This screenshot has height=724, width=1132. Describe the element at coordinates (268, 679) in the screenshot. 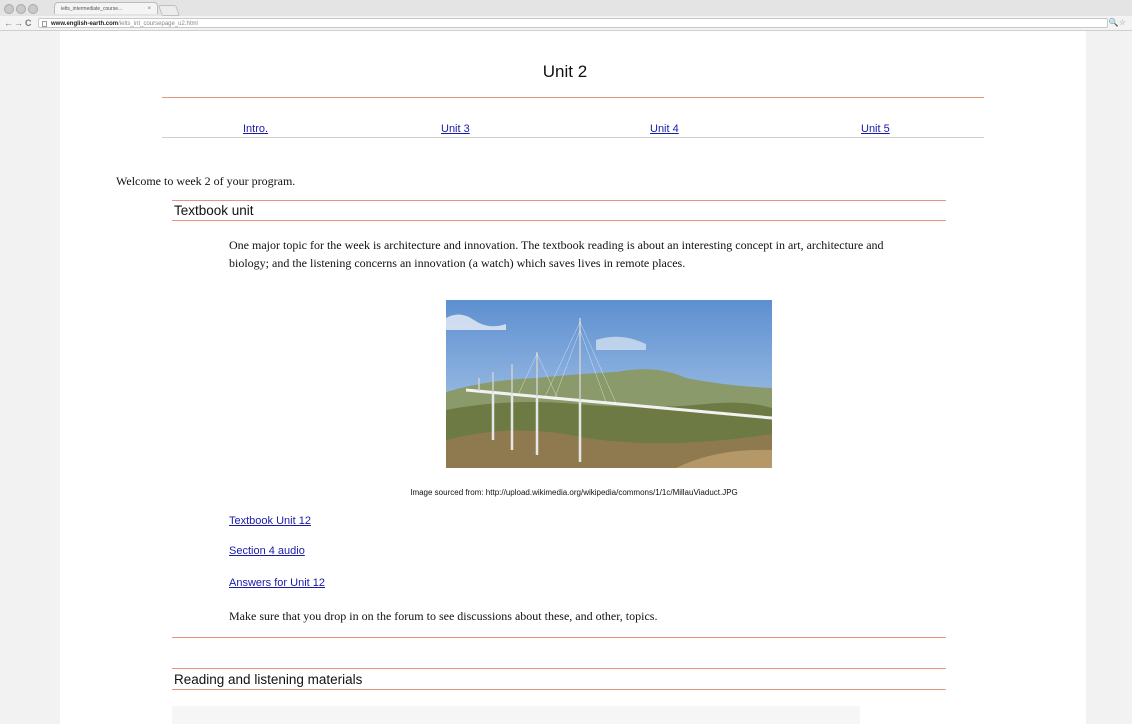

I see `section-heading-reading-listening: Reading and listening materials` at that location.